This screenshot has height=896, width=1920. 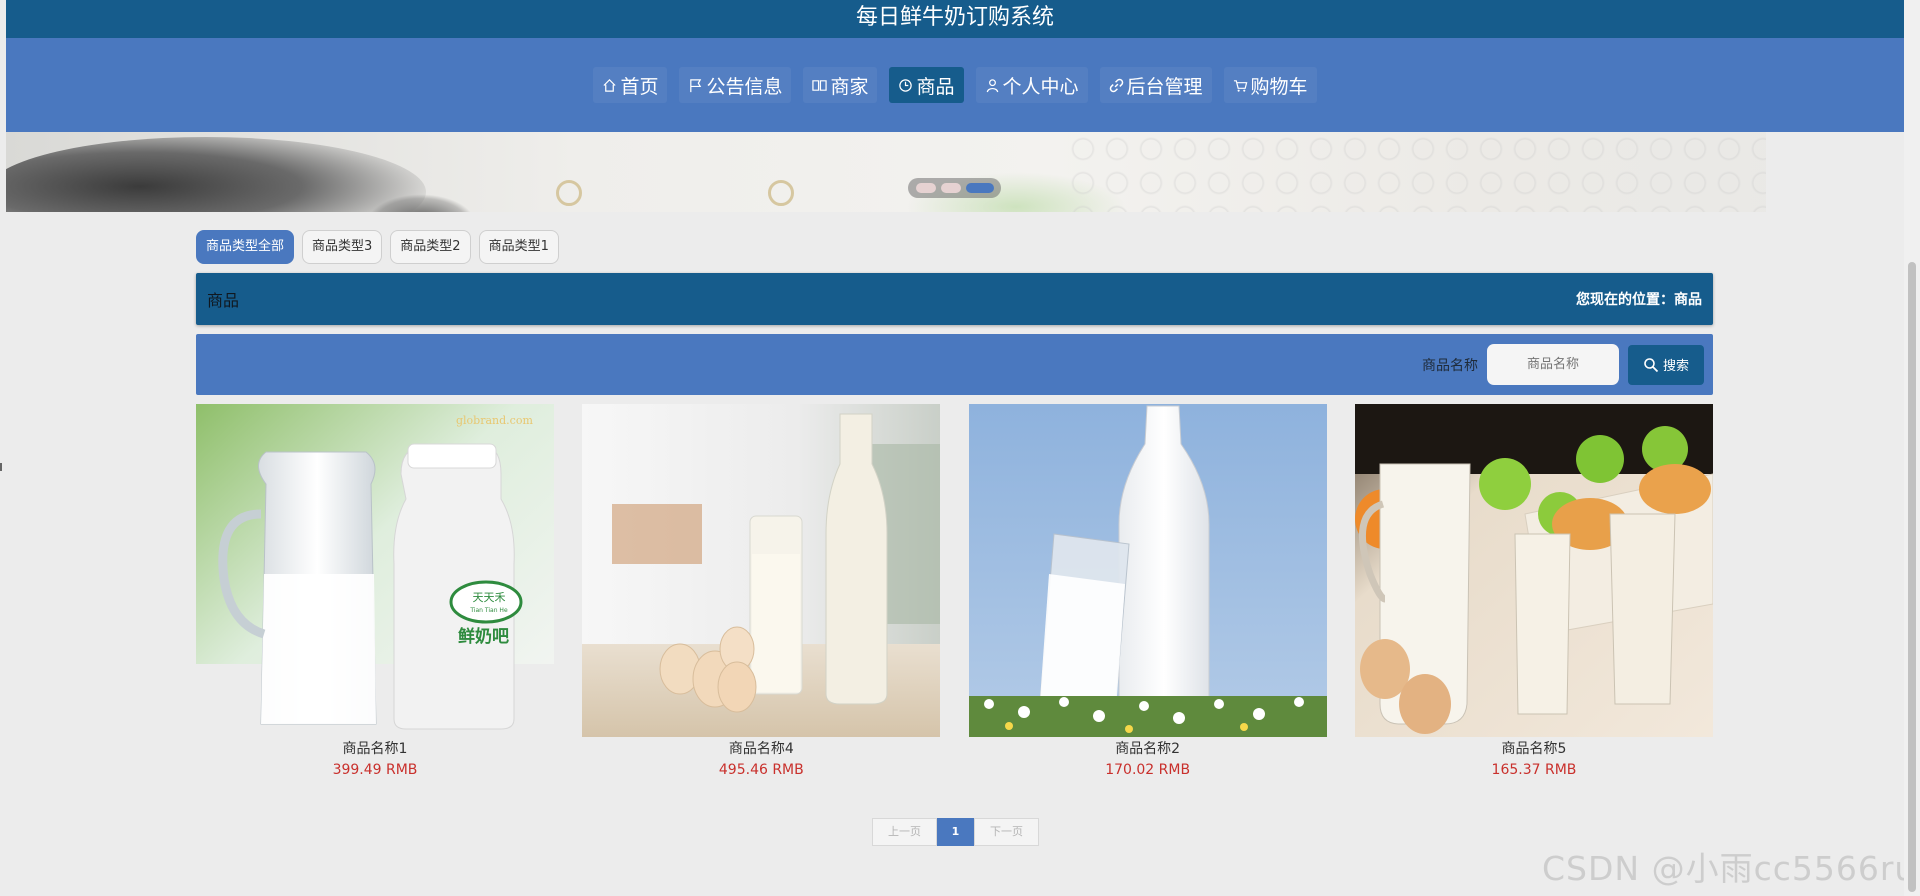 I want to click on search-icon, so click(x=1651, y=364).